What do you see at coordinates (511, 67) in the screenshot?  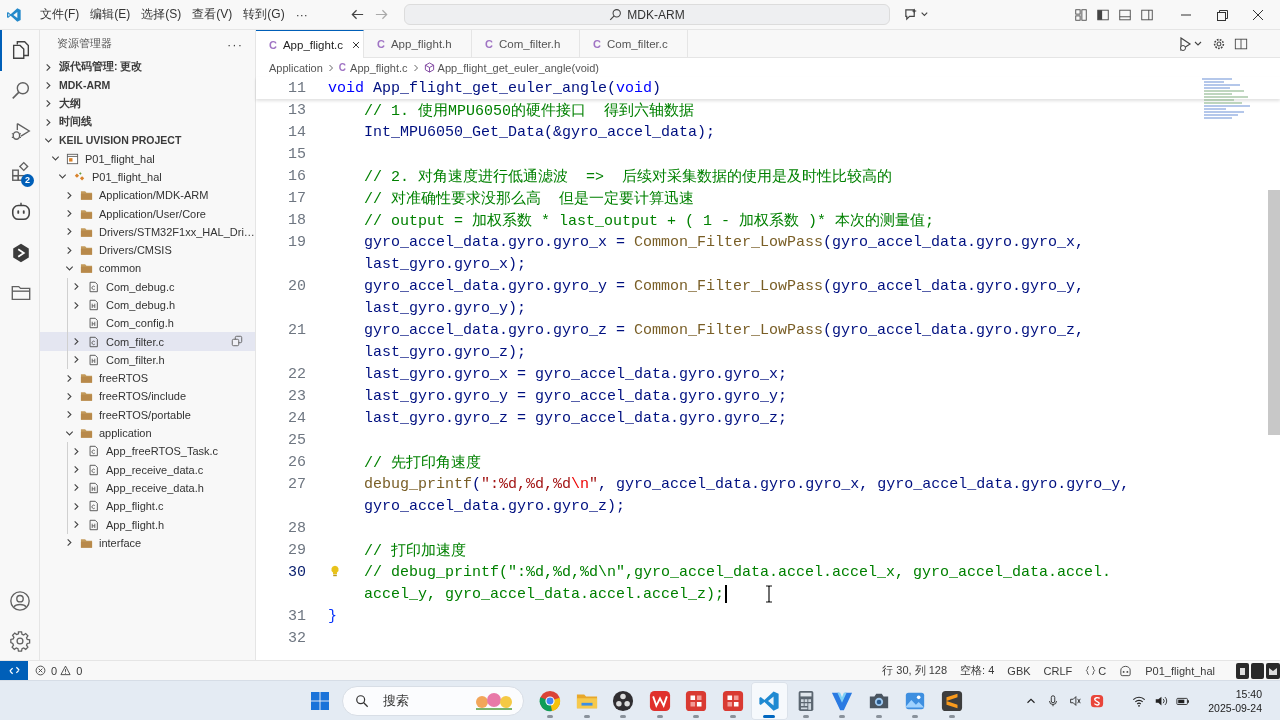 I see `breadcrumb-item: App_flight_get_euler_angle(void)` at bounding box center [511, 67].